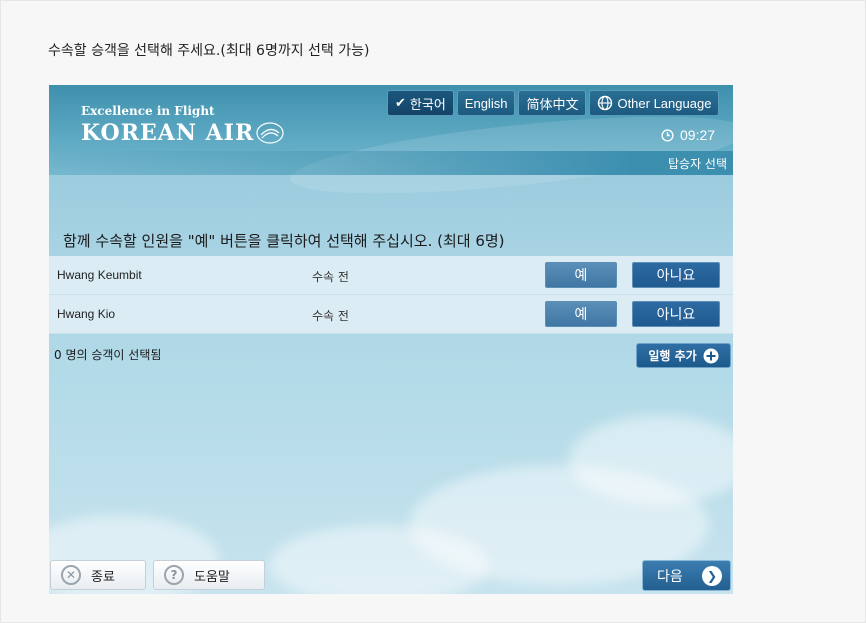 The height and width of the screenshot is (623, 866). What do you see at coordinates (391, 163) in the screenshot?
I see `step-bar: 탑승자 선택` at bounding box center [391, 163].